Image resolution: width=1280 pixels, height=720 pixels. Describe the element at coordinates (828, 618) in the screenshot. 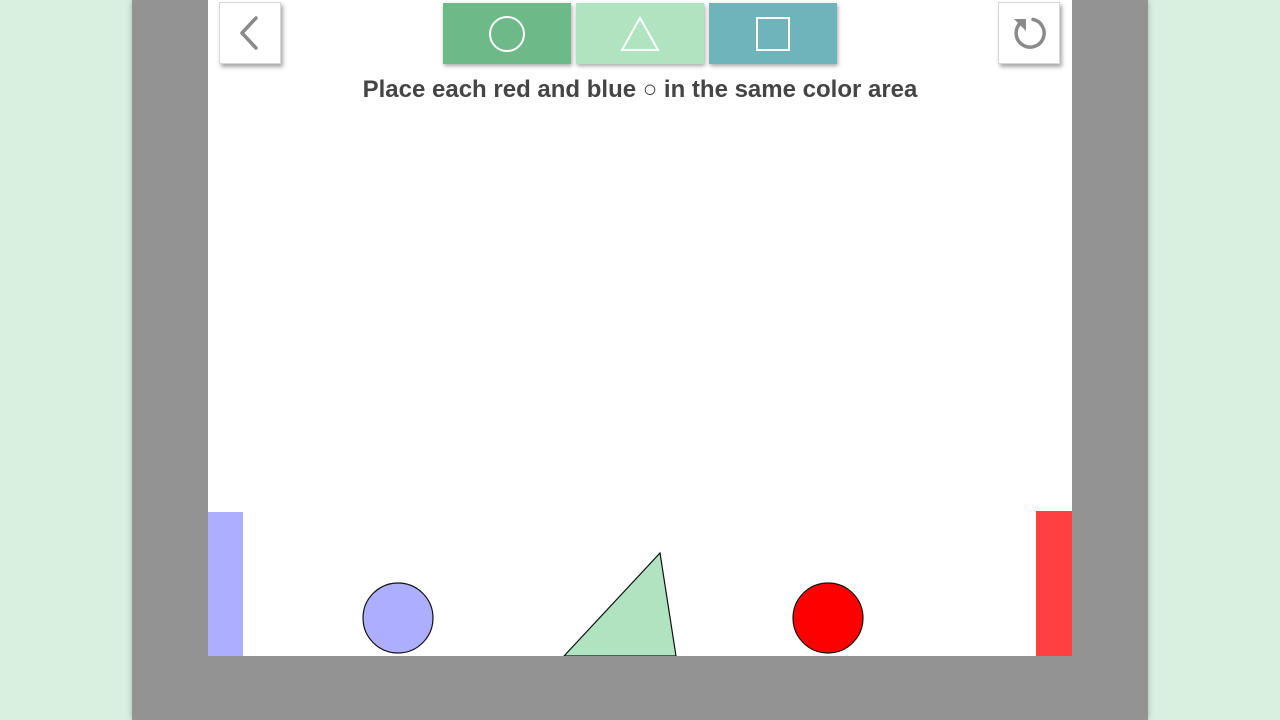

I see `red-ball` at that location.